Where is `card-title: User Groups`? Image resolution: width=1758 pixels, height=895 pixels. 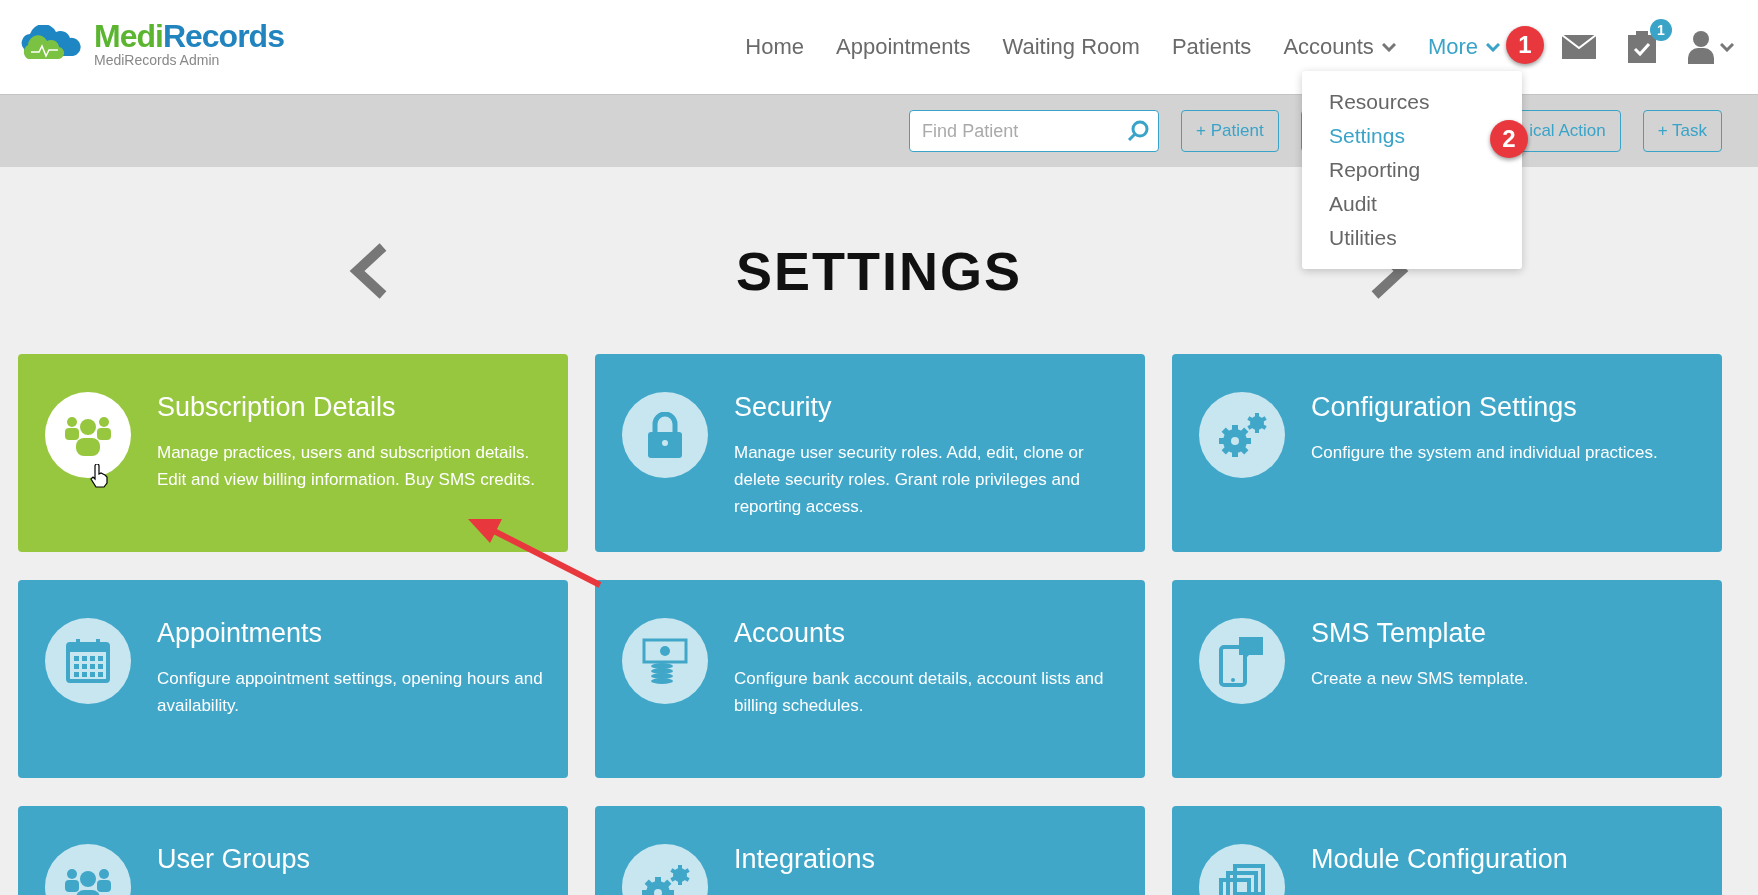
card-title: User Groups is located at coordinates (234, 859).